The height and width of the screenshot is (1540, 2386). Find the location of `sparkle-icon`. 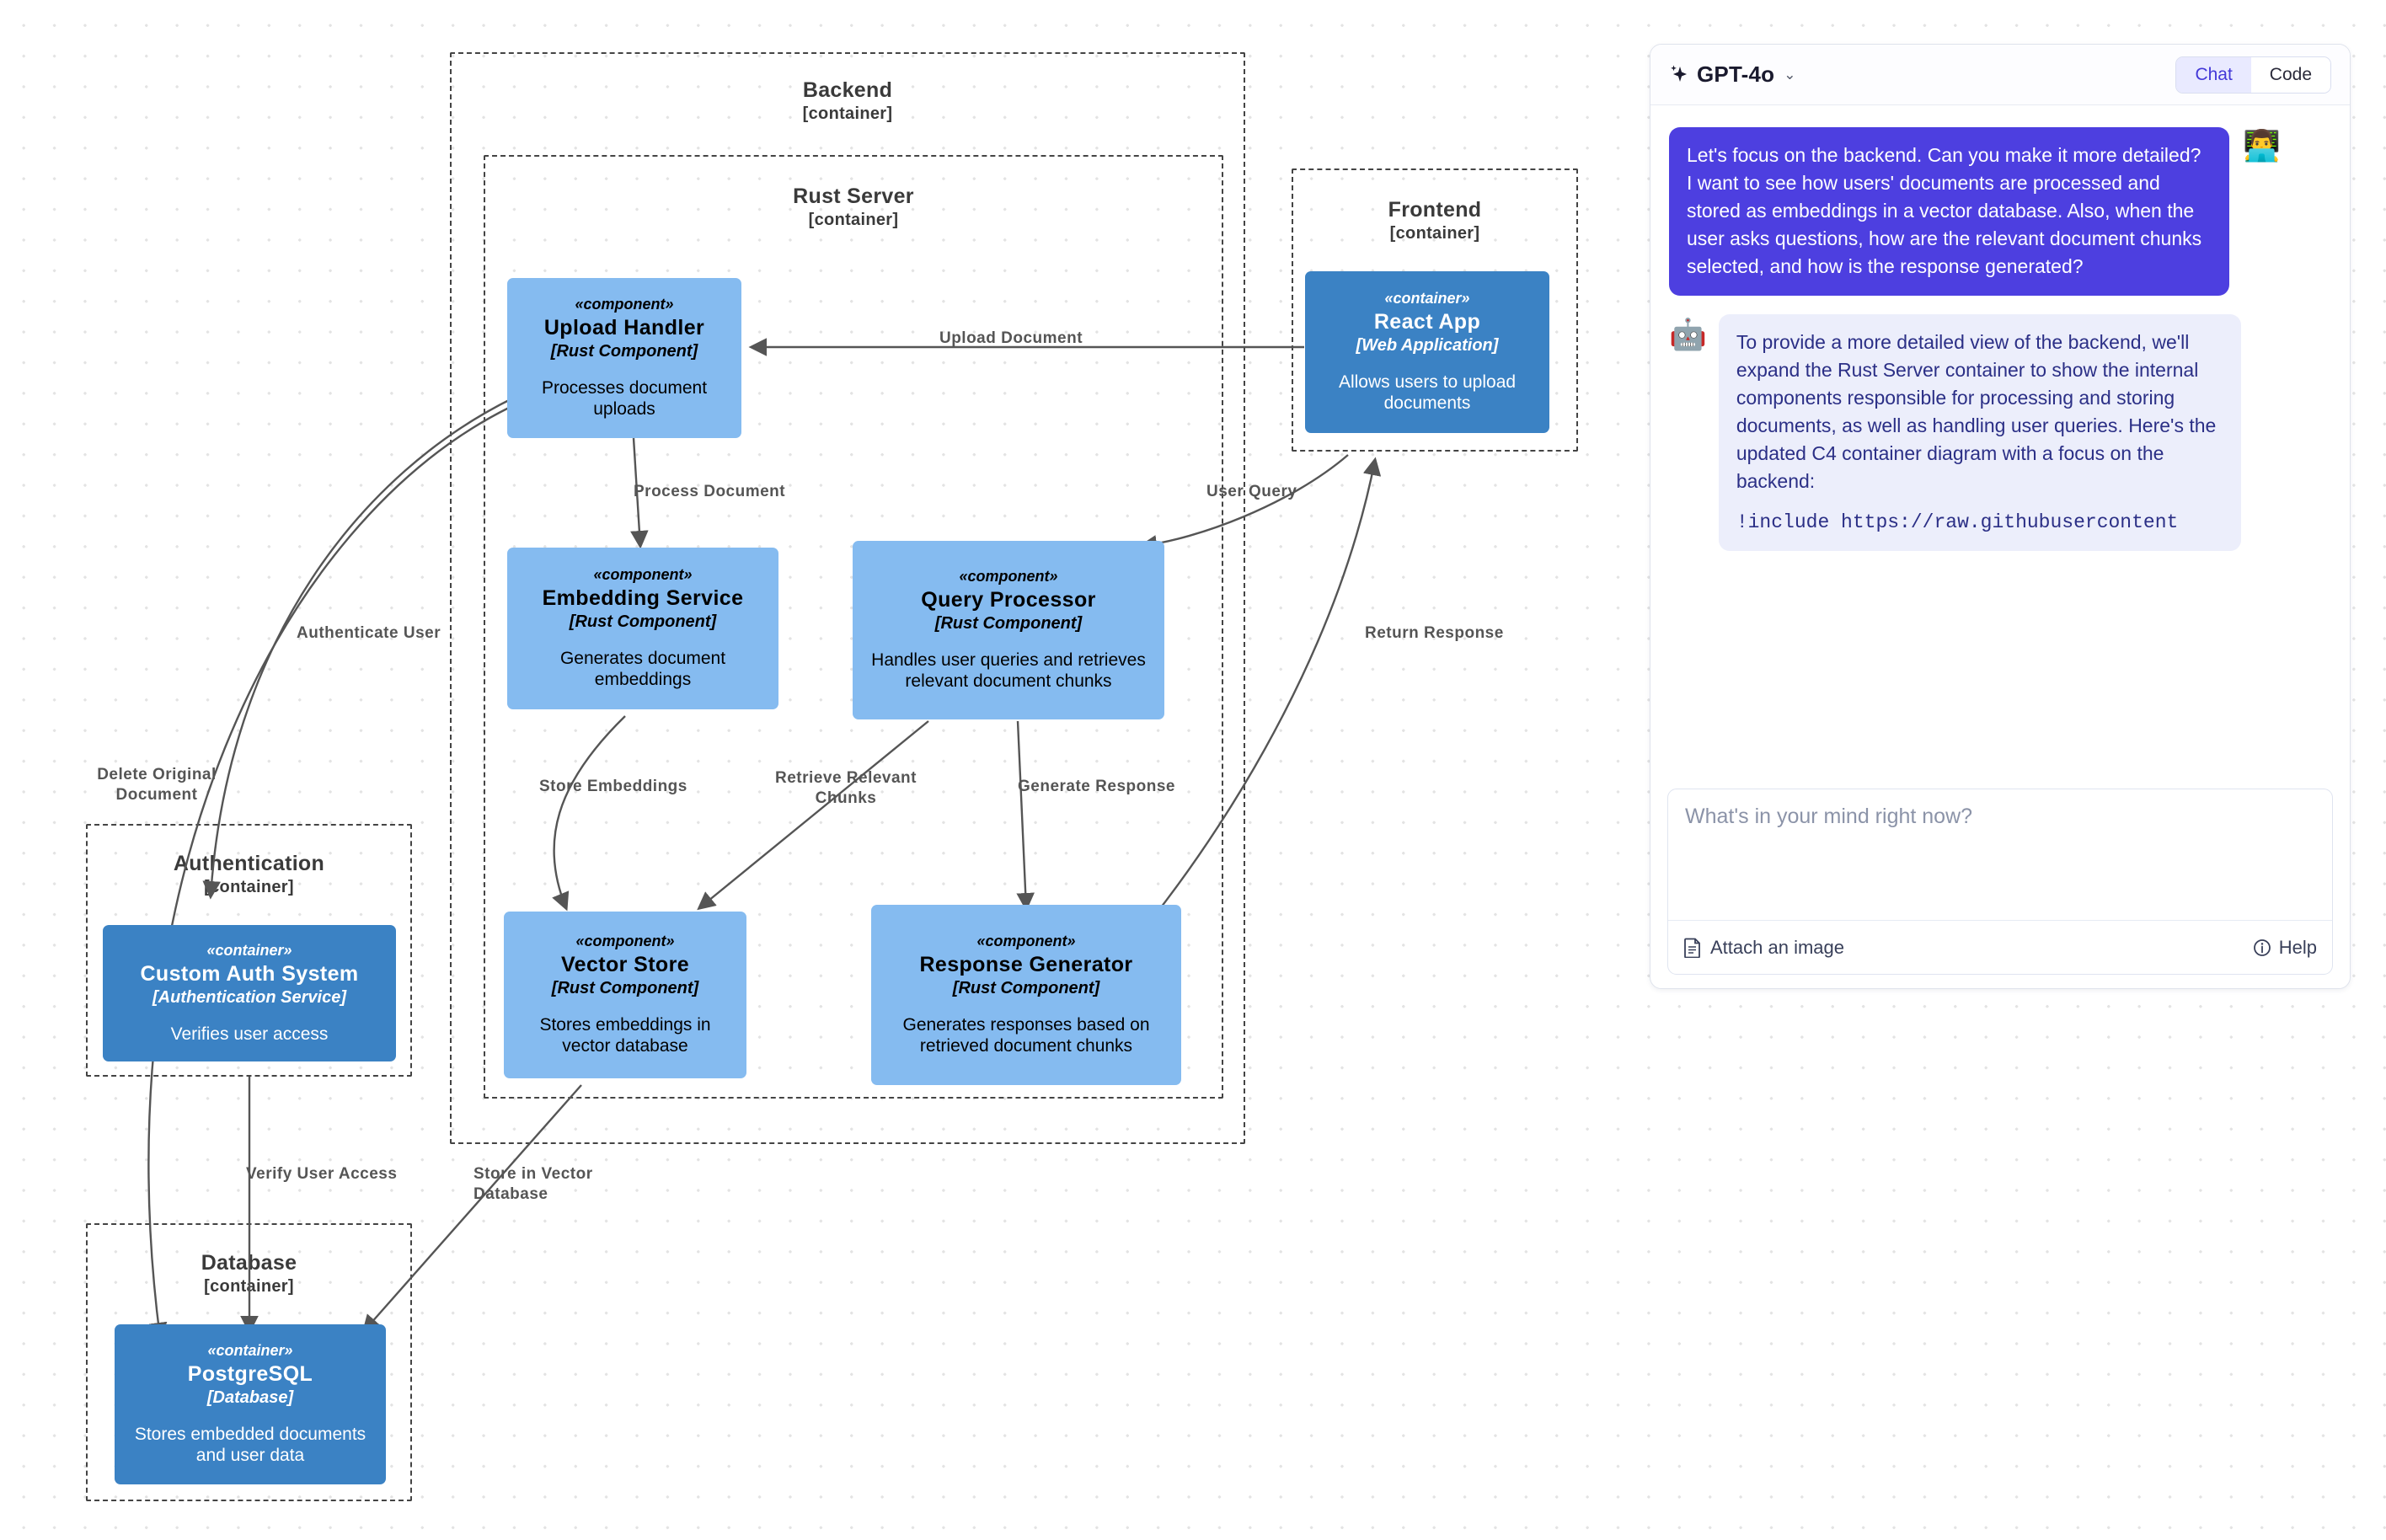

sparkle-icon is located at coordinates (1679, 75).